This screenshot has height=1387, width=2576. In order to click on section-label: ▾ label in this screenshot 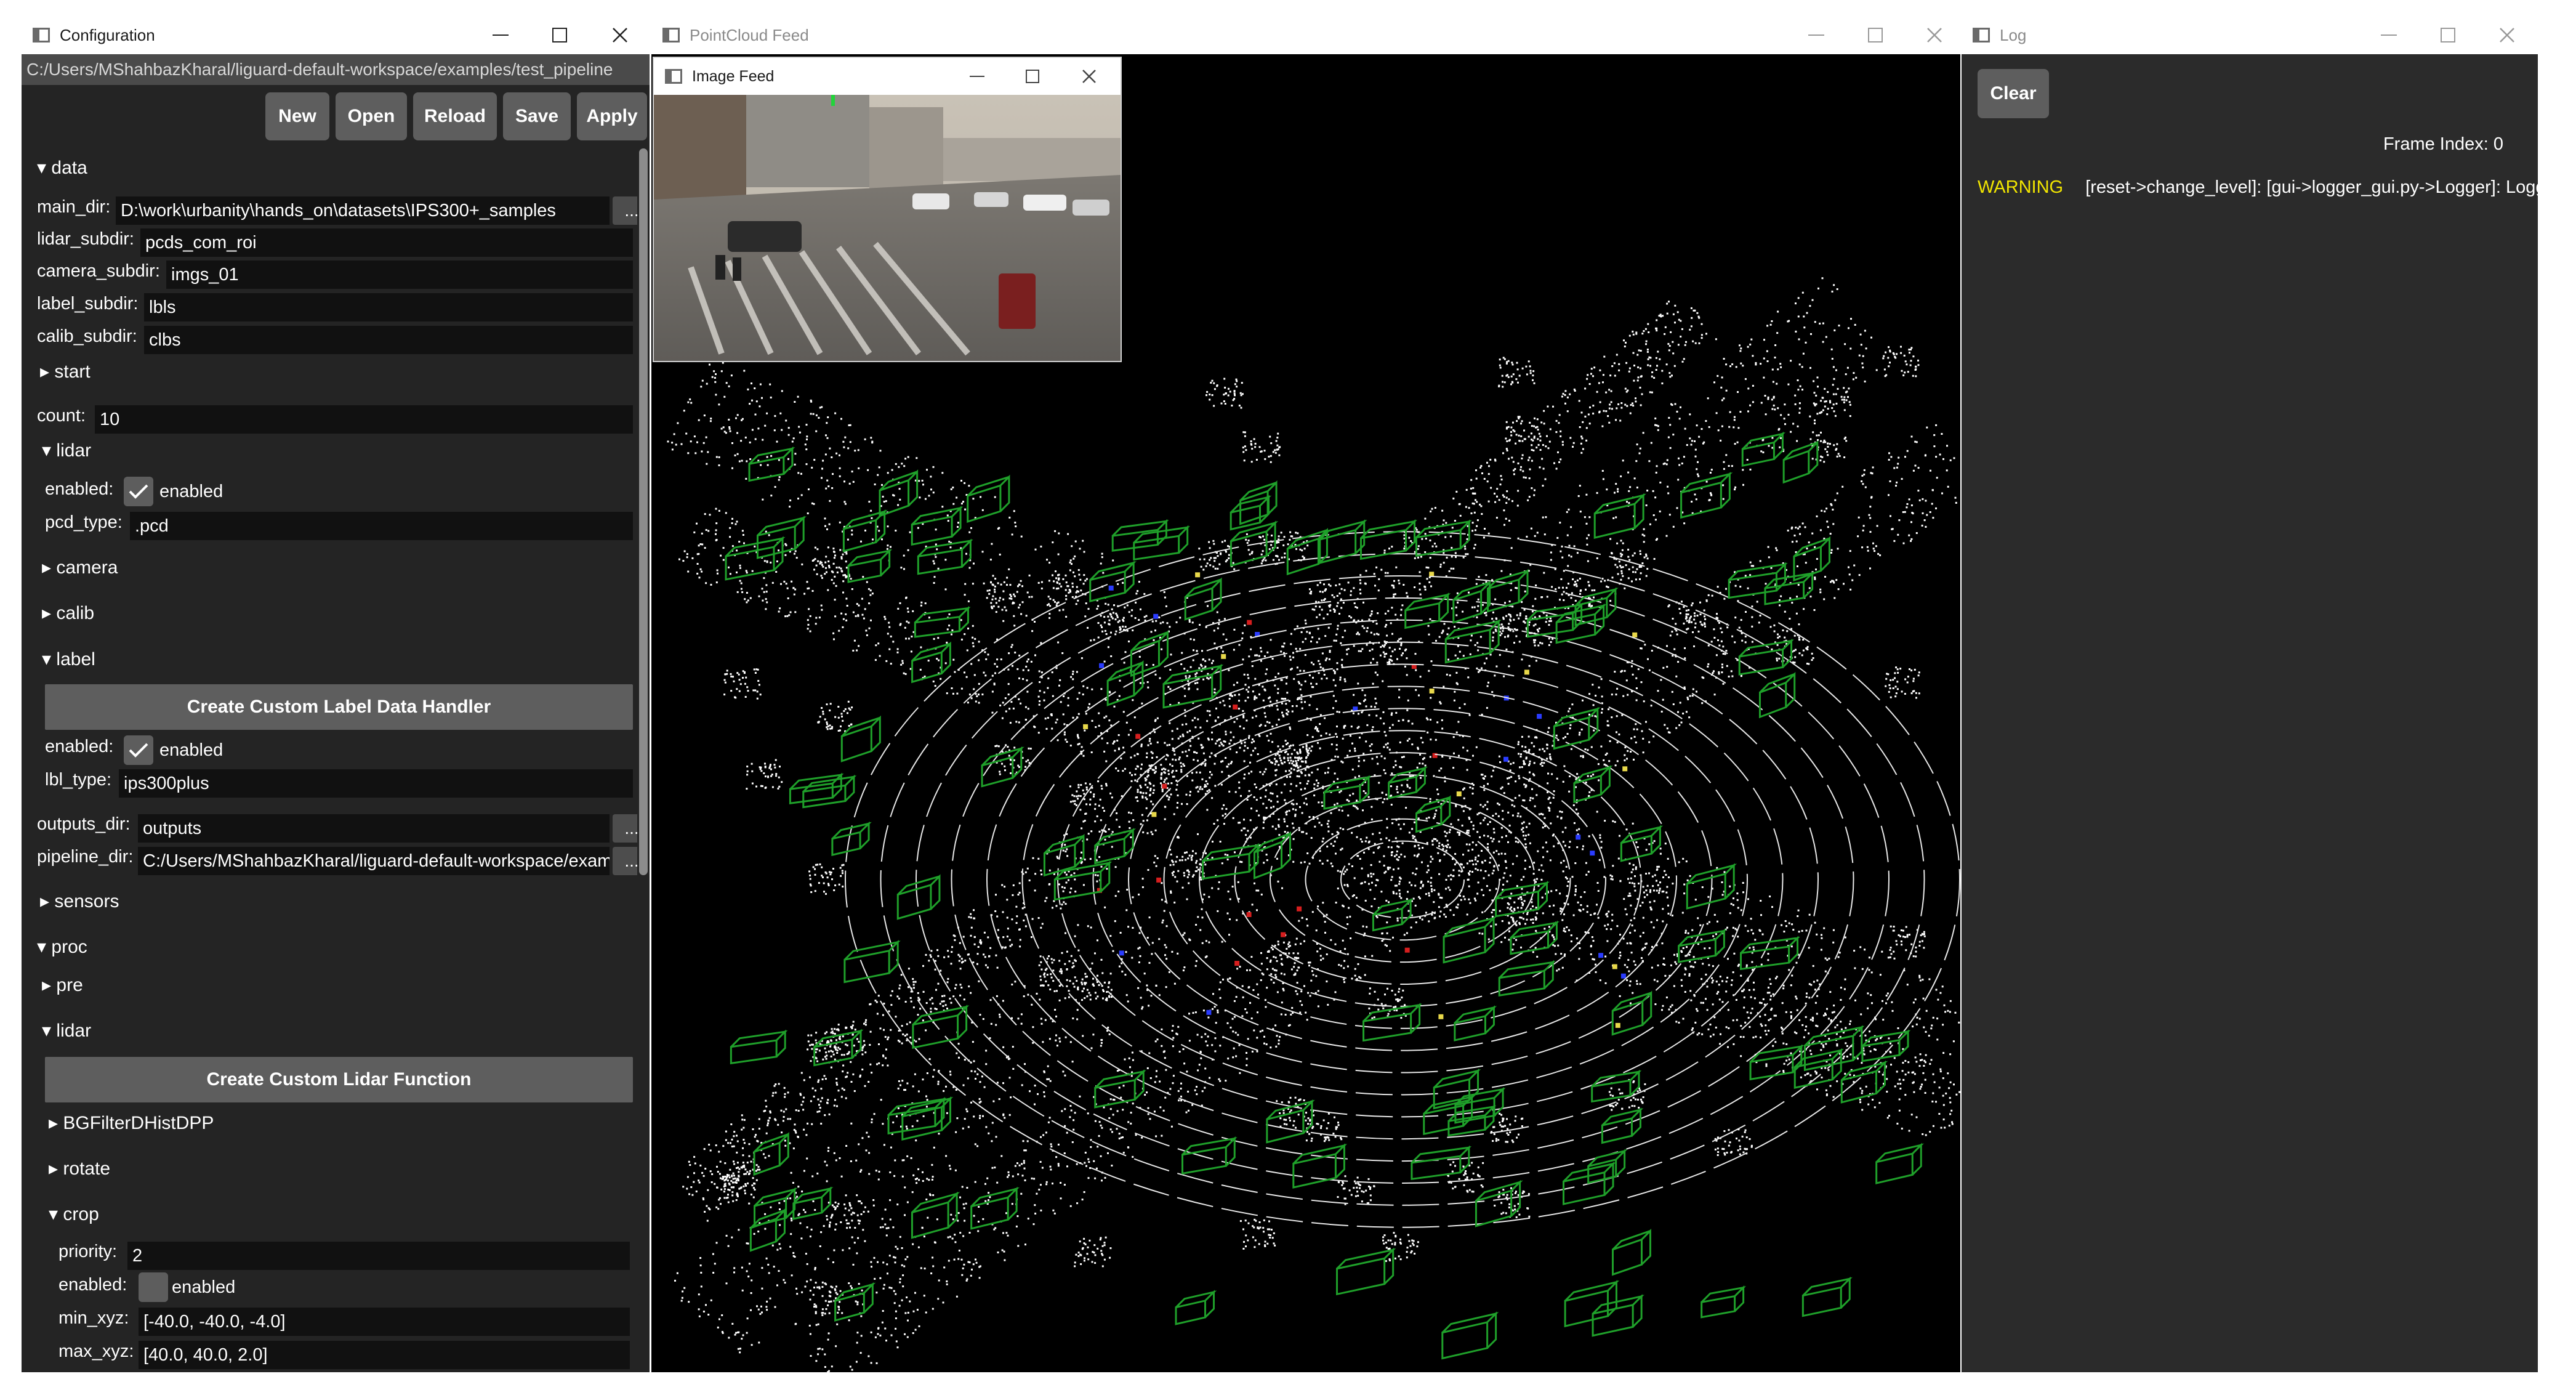, I will do `click(68, 659)`.